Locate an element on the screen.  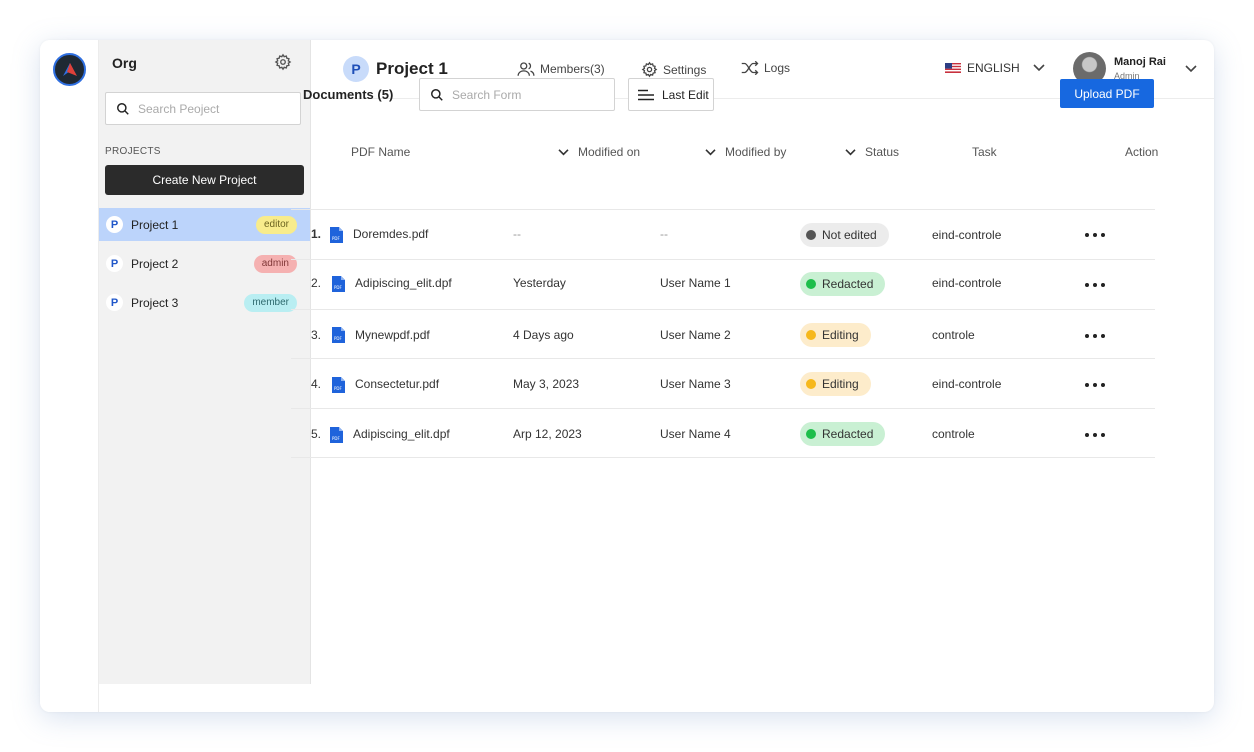
column-label: Task is located at coordinates (984, 152).